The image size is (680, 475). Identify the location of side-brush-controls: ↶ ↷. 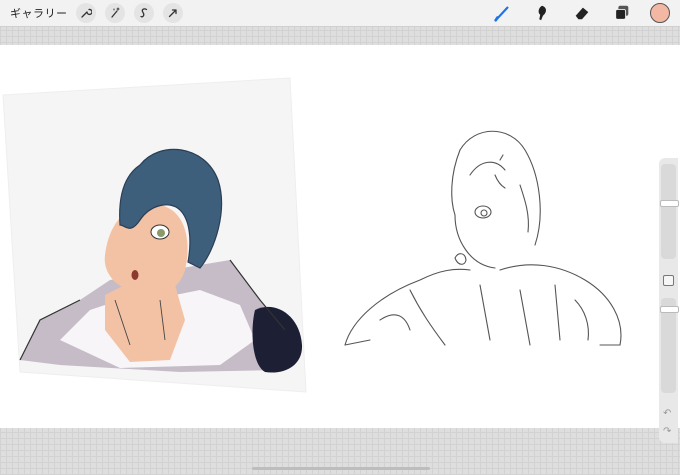
(669, 300).